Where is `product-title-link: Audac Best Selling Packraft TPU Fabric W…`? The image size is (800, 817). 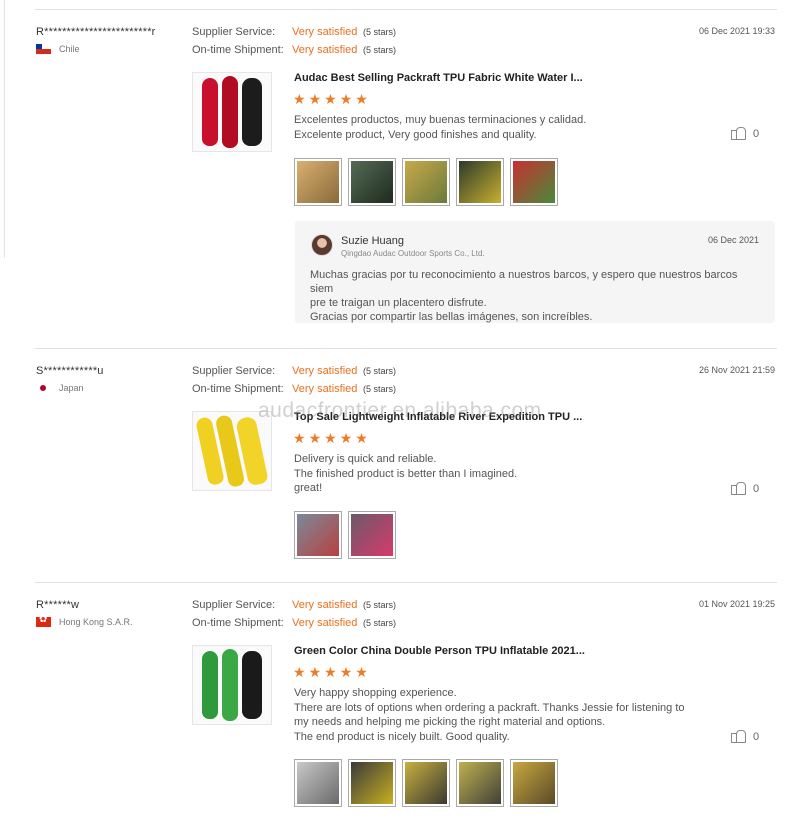 product-title-link: Audac Best Selling Packraft TPU Fabric W… is located at coordinates (438, 78).